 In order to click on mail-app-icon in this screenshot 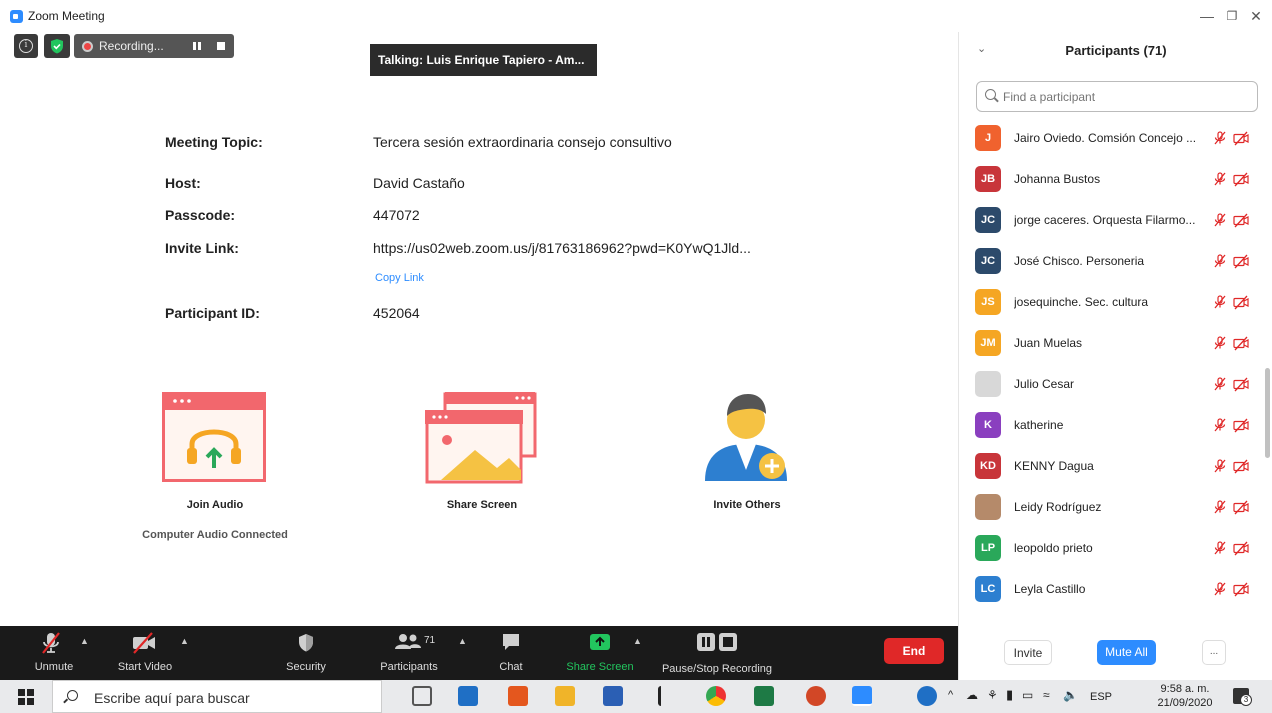, I will do `click(468, 696)`.